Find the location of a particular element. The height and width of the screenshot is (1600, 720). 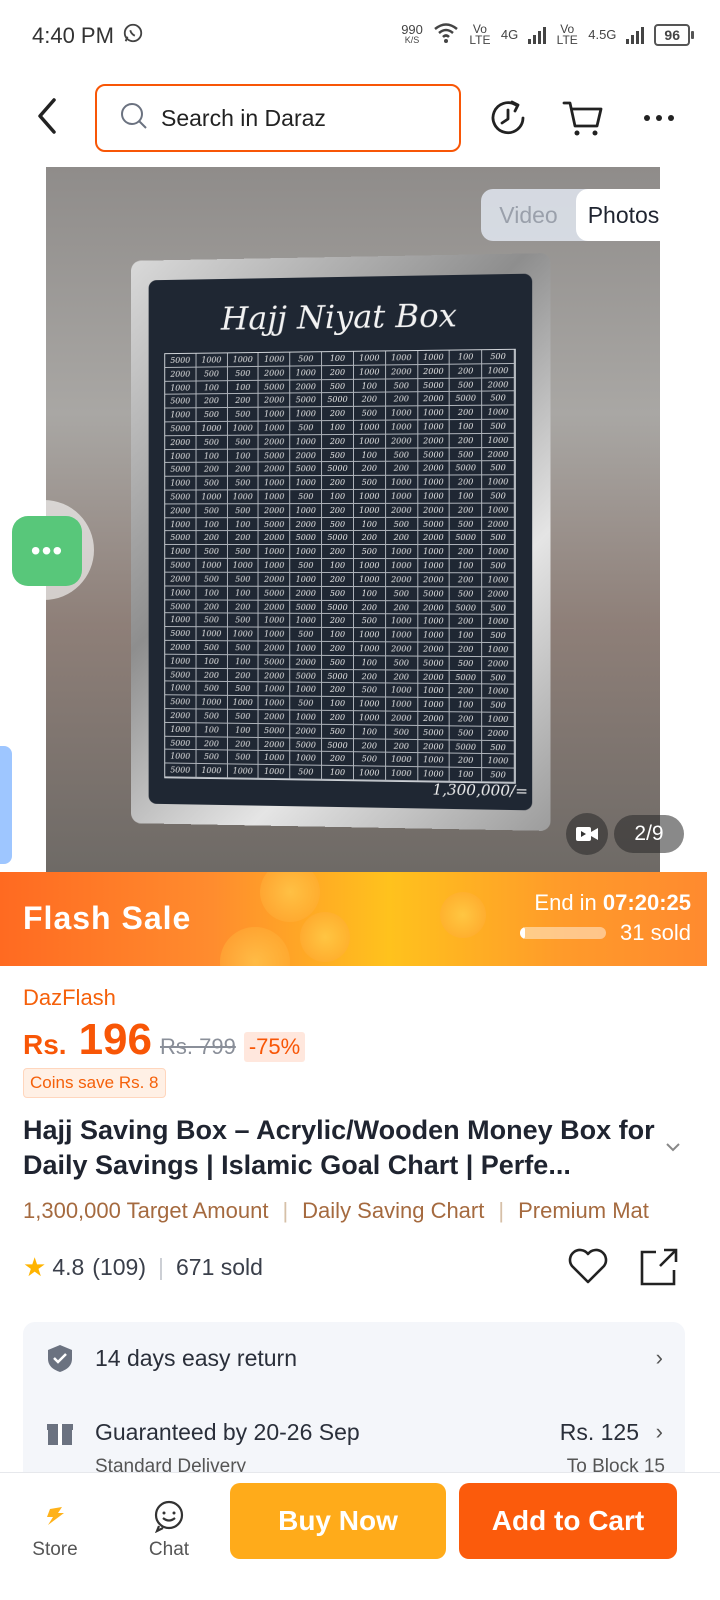

video-icon is located at coordinates (587, 834).